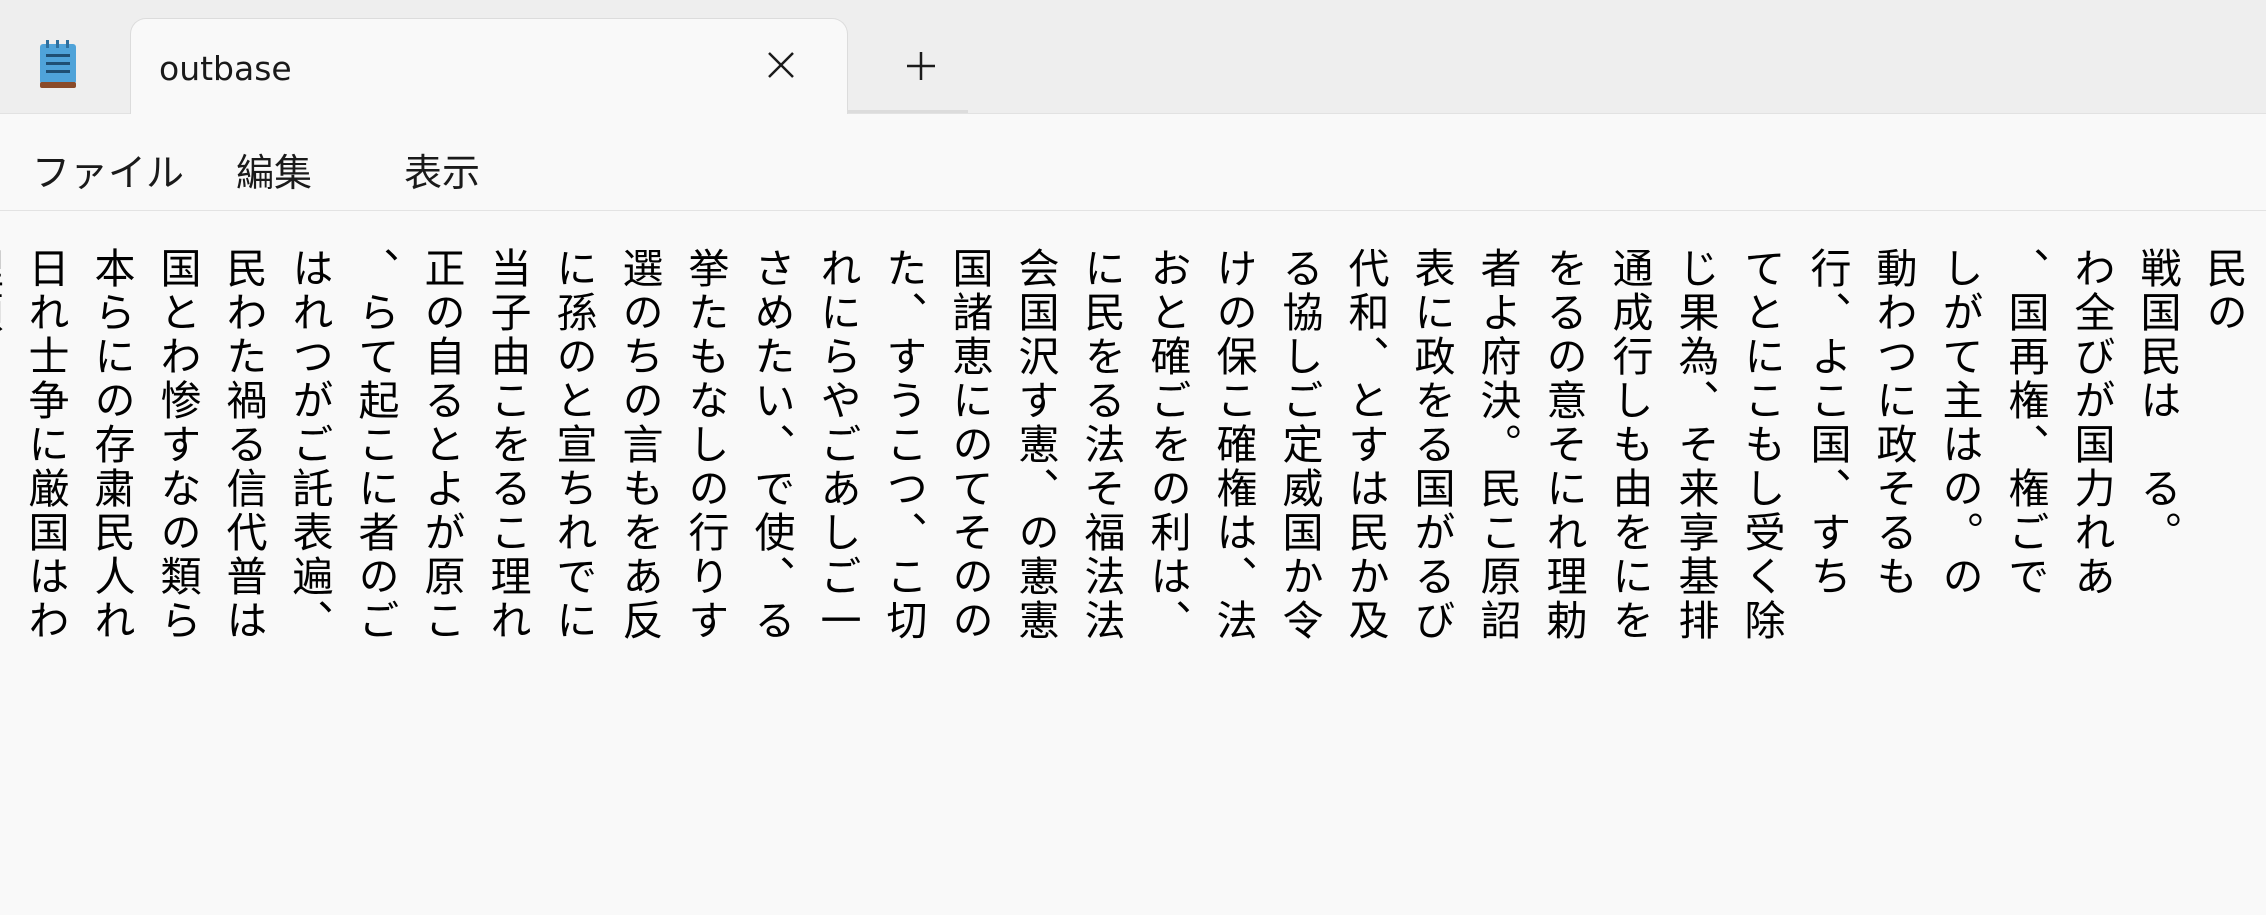  Describe the element at coordinates (243, 445) in the screenshot. I see `text-column: 民わた禍る信代普は` at that location.